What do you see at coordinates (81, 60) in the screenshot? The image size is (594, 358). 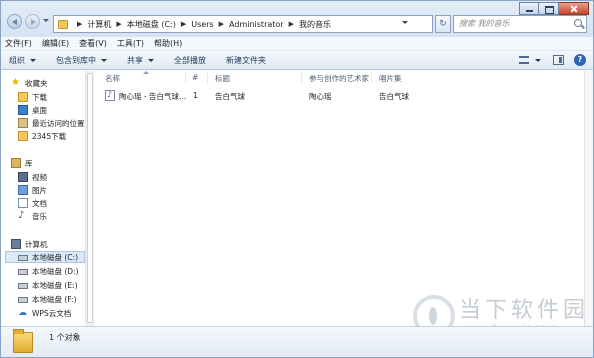 I see `include-library-button: 包含到库中` at bounding box center [81, 60].